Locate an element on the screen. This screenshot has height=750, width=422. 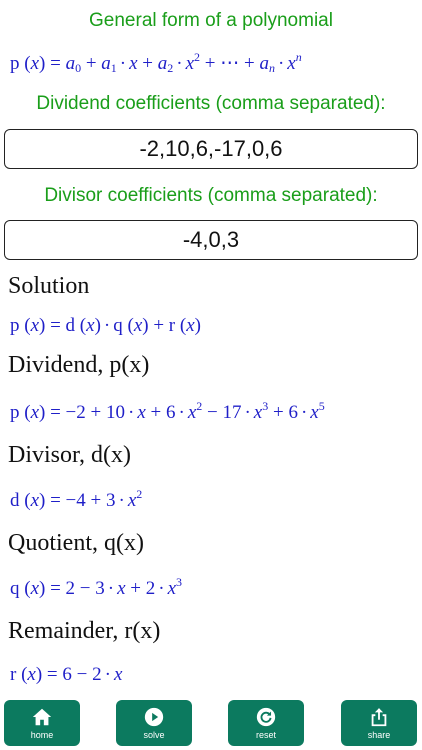
share-icon is located at coordinates (379, 717).